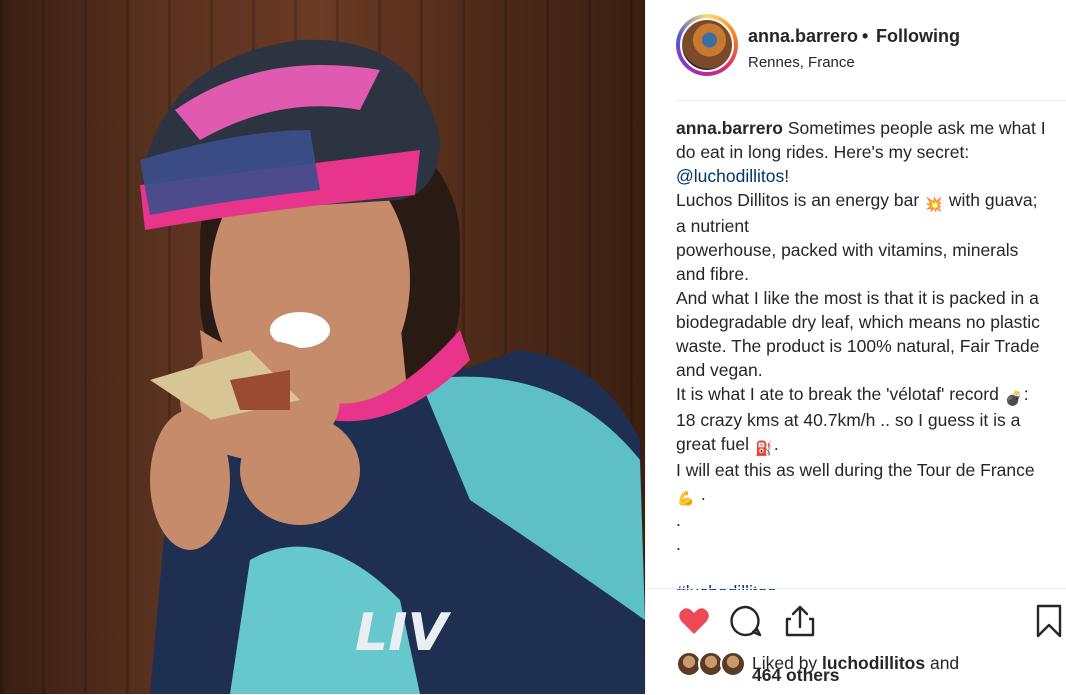 This screenshot has height=695, width=1066. Describe the element at coordinates (800, 621) in the screenshot. I see `share-icon` at that location.